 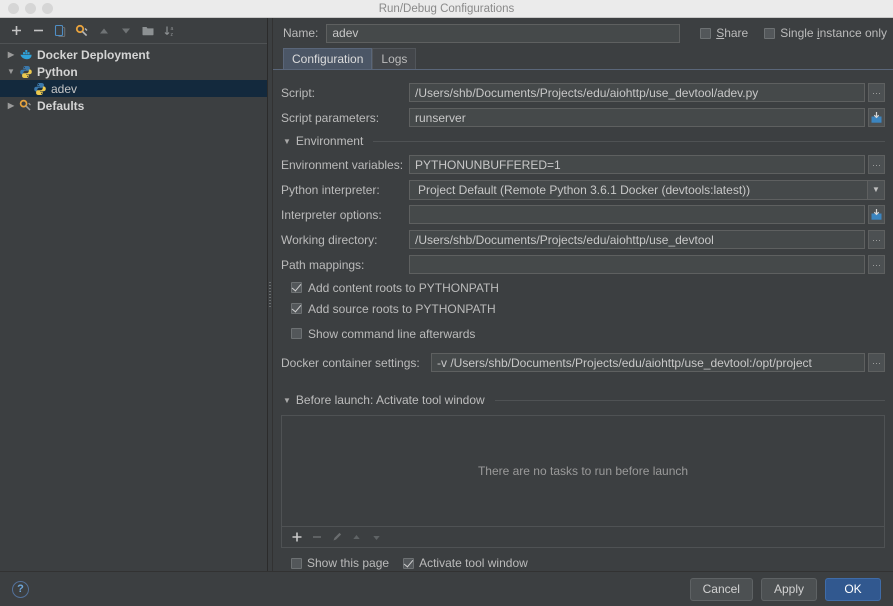 I want to click on folder-icon, so click(x=148, y=31).